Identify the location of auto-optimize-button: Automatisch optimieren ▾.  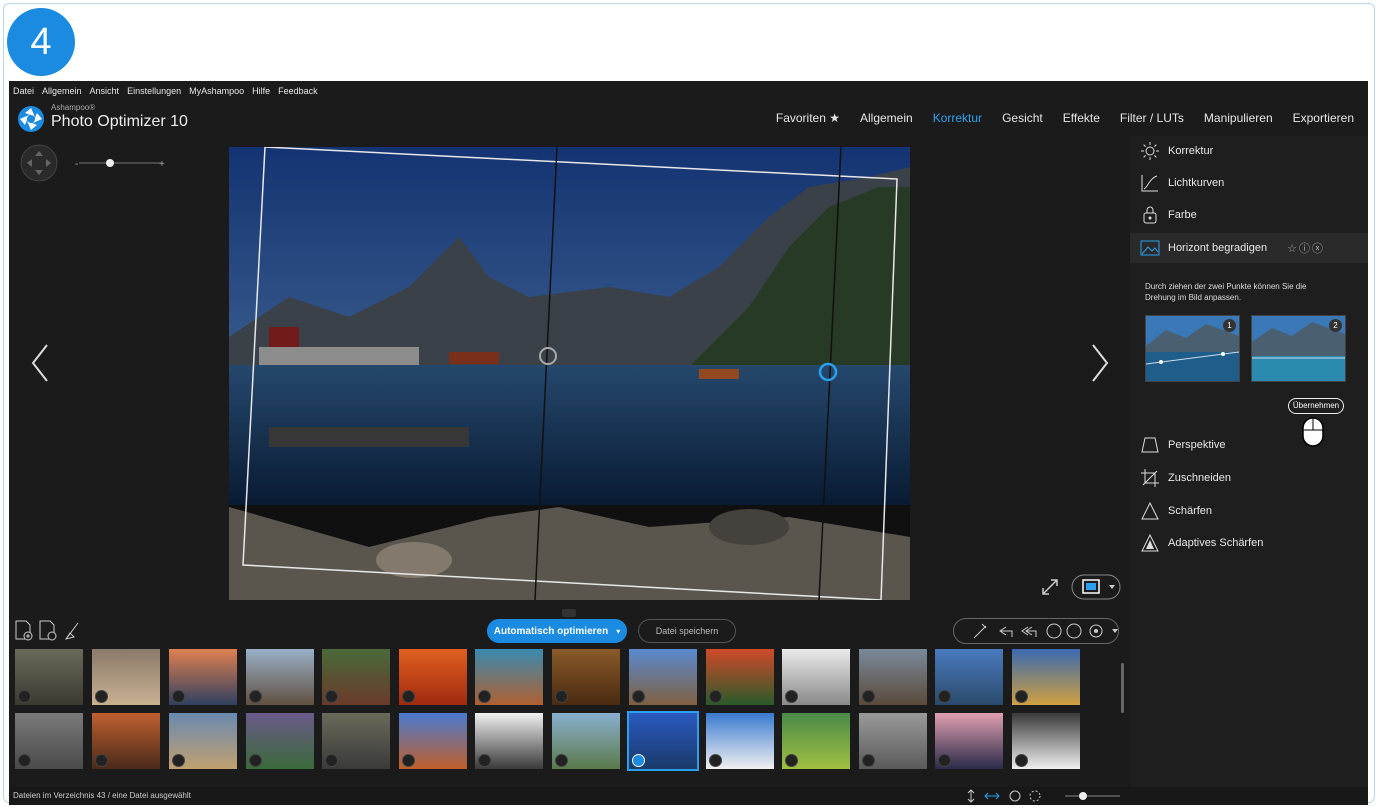
(557, 631).